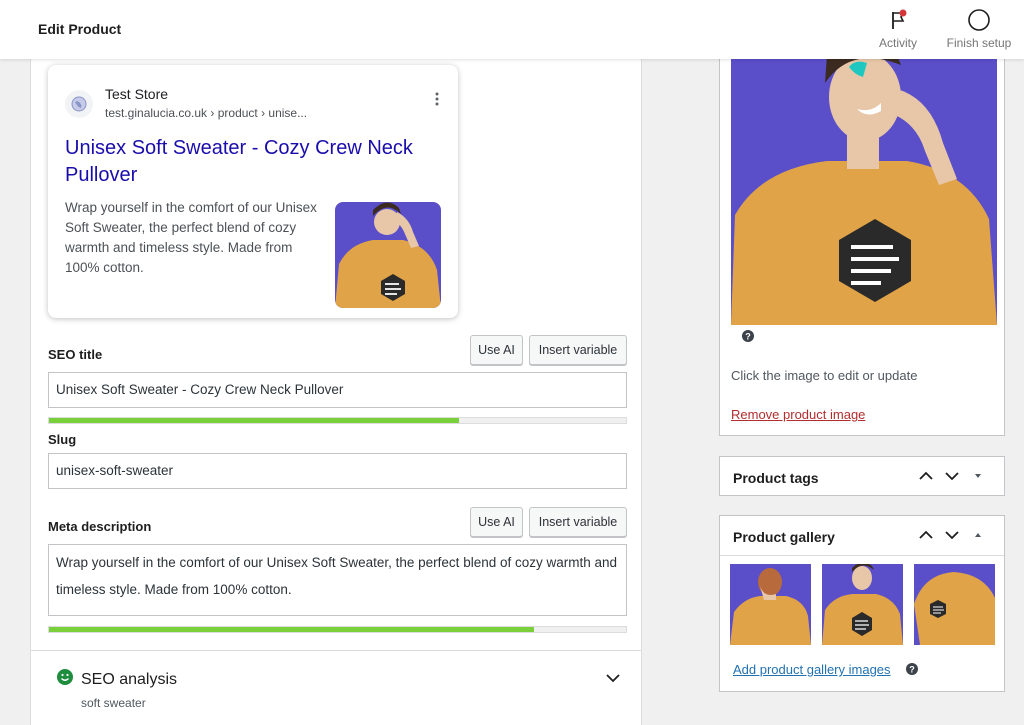 The image size is (1024, 725). Describe the element at coordinates (798, 414) in the screenshot. I see `remove-product-image-link: Remove product image` at that location.